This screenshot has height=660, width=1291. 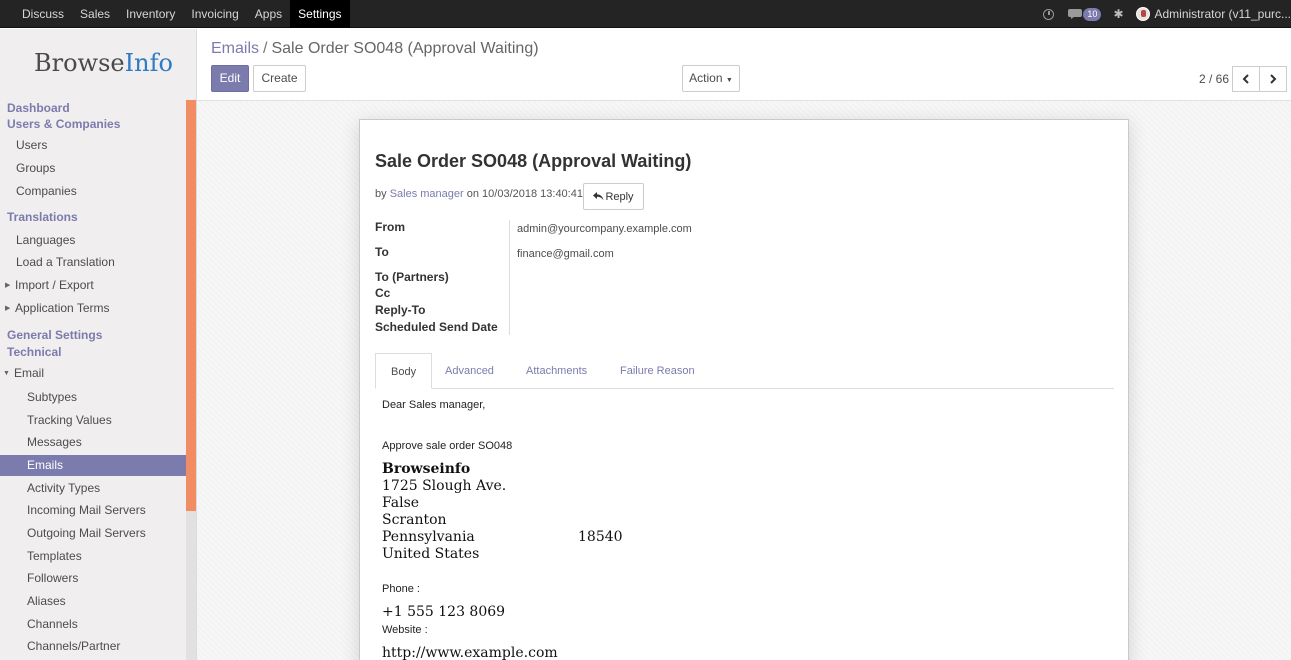 What do you see at coordinates (401, 589) in the screenshot?
I see `phone-label: Phone :` at bounding box center [401, 589].